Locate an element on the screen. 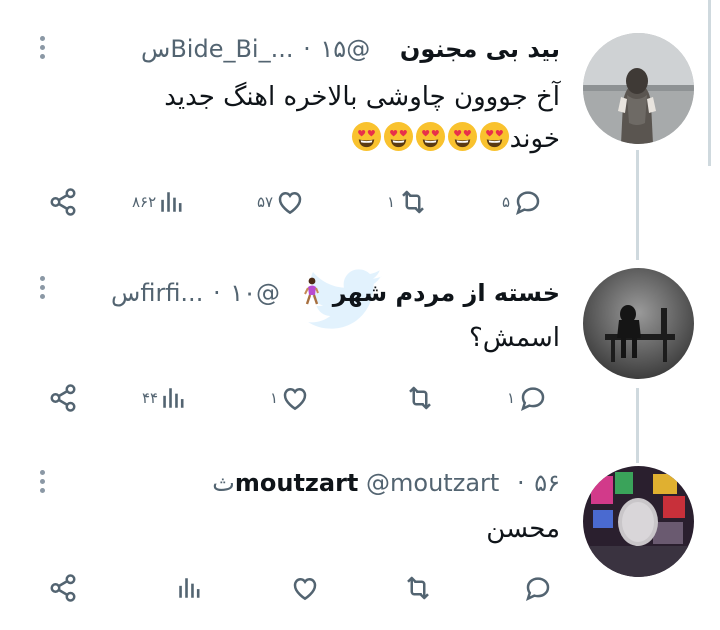  views-button: ۸۶۲ is located at coordinates (157, 202).